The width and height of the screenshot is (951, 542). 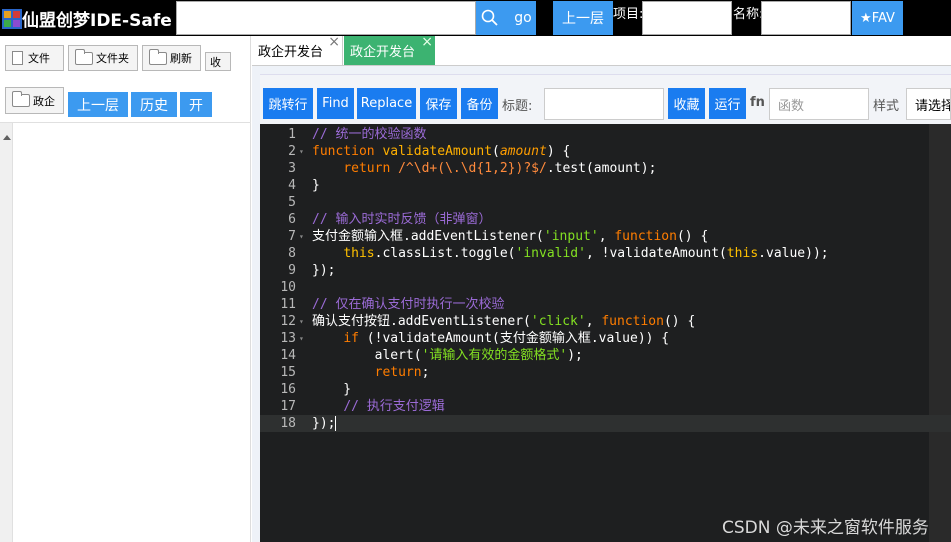 What do you see at coordinates (394, 406) in the screenshot?
I see `code-text: // 执行支付逻辑` at bounding box center [394, 406].